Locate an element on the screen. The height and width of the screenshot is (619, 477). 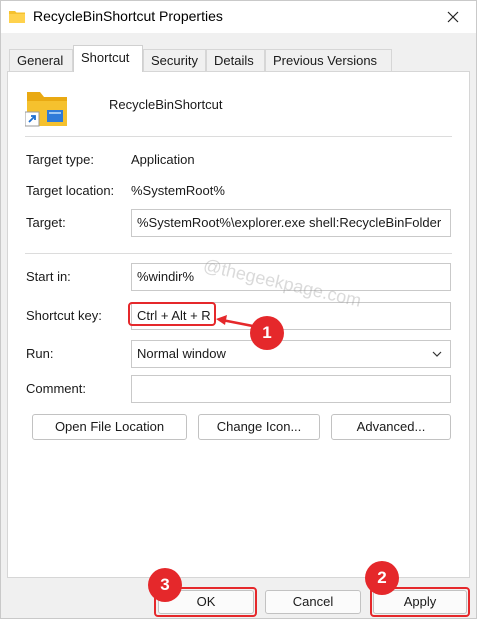
target-type-value: Application is located at coordinates (163, 159).